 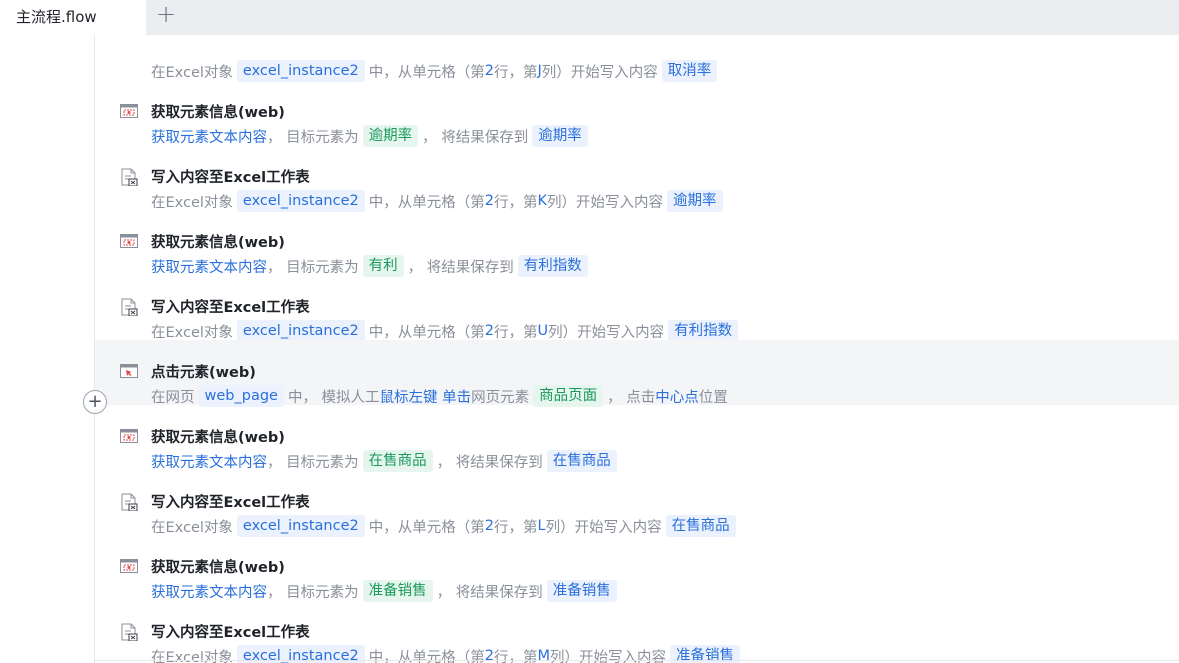 What do you see at coordinates (173, 397) in the screenshot?
I see `desc-text: 在网页` at bounding box center [173, 397].